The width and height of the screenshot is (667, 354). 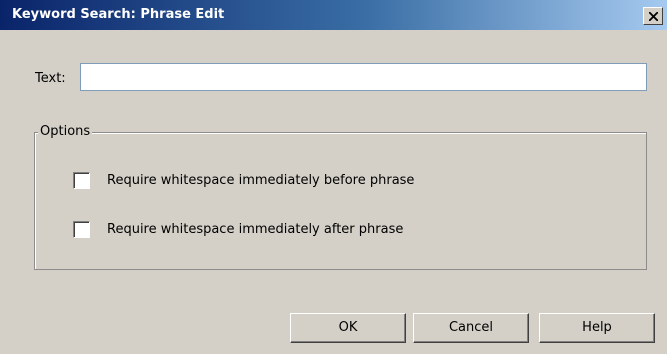 I want to click on require-whitespace-before-checkbox, so click(x=81, y=180).